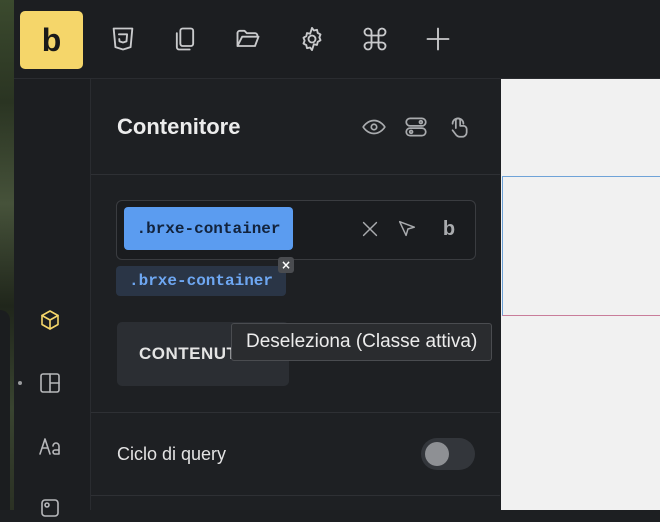 The width and height of the screenshot is (660, 522). Describe the element at coordinates (50, 320) in the screenshot. I see `cube-icon` at that location.